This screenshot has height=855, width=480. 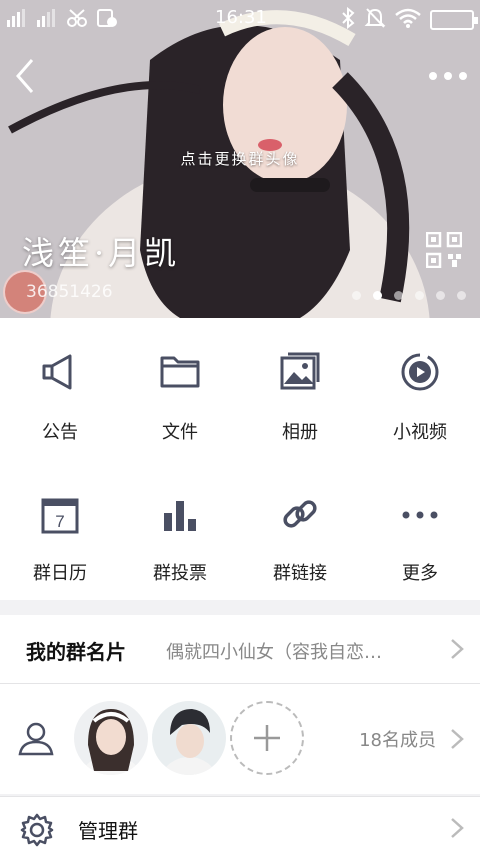 What do you see at coordinates (17, 18) in the screenshot?
I see `signal-icon` at bounding box center [17, 18].